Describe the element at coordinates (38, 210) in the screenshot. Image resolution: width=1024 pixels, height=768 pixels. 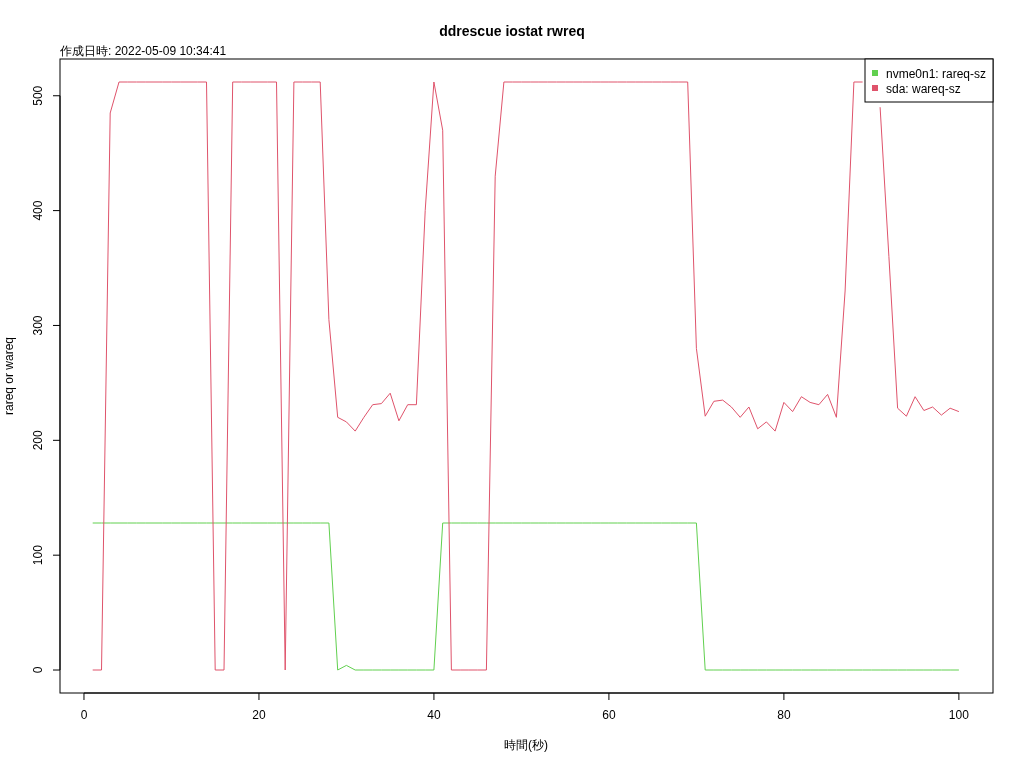
I see `y-tick-label: 400` at that location.